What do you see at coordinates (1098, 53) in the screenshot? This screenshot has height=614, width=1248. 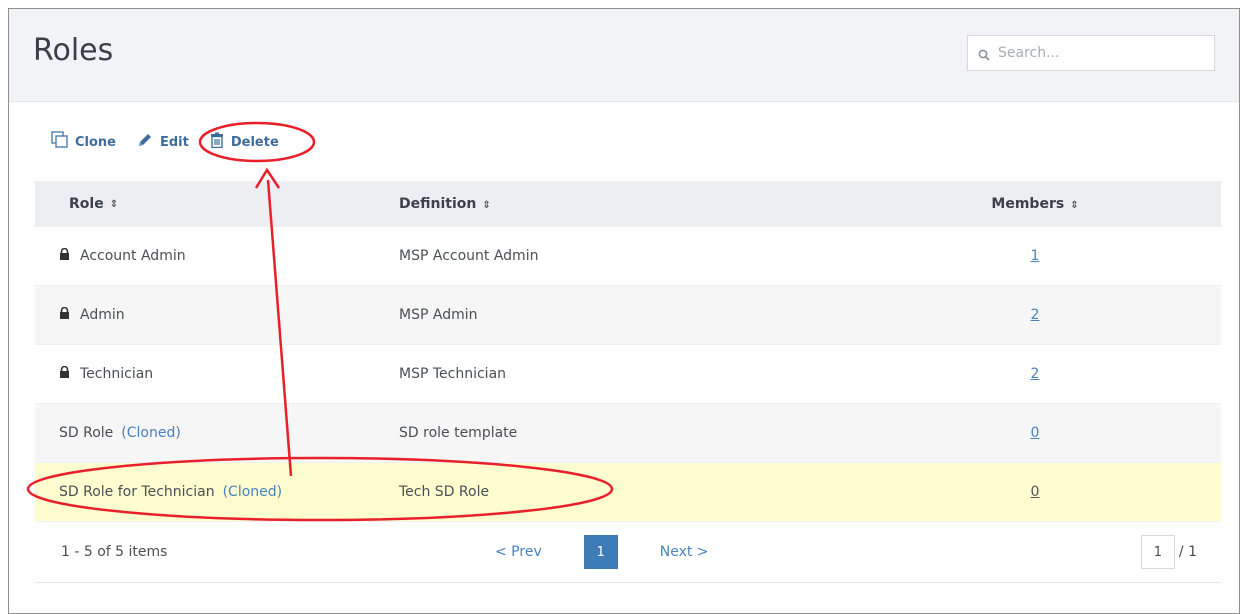 I see `search-input` at bounding box center [1098, 53].